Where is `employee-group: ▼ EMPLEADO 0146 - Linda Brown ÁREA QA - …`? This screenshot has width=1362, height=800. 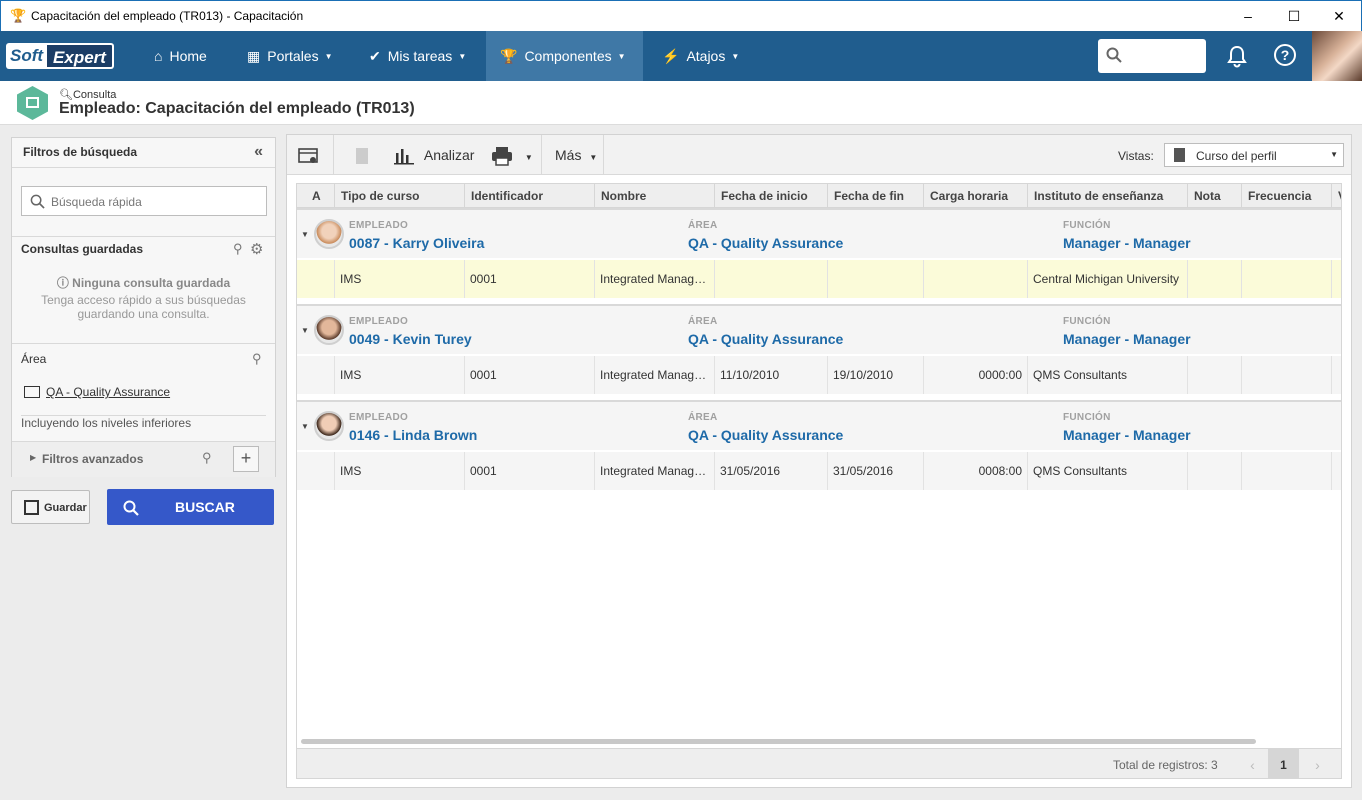 employee-group: ▼ EMPLEADO 0146 - Linda Brown ÁREA QA - … is located at coordinates (819, 425).